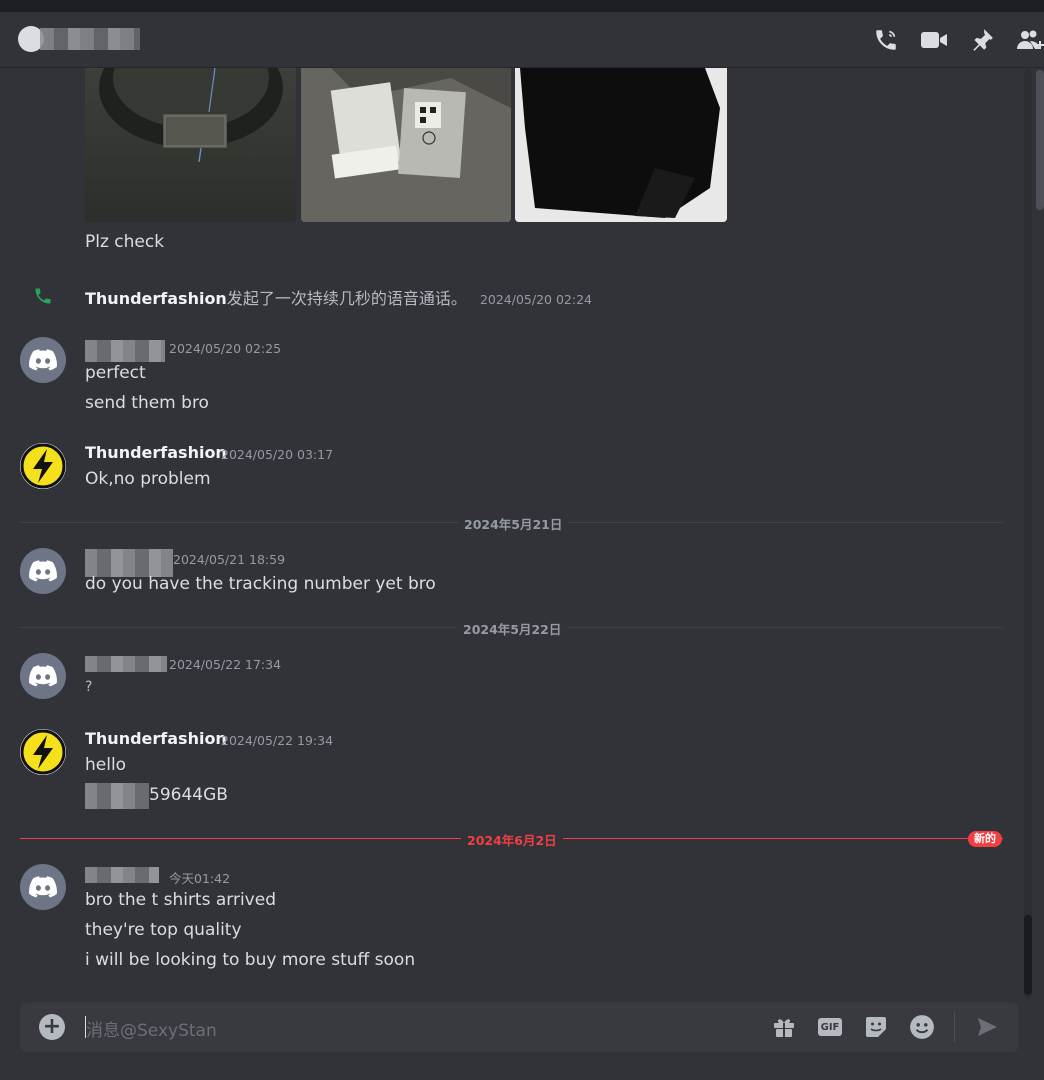 The width and height of the screenshot is (1044, 1080). What do you see at coordinates (190, 145) in the screenshot?
I see `tshirt-collar-photo` at bounding box center [190, 145].